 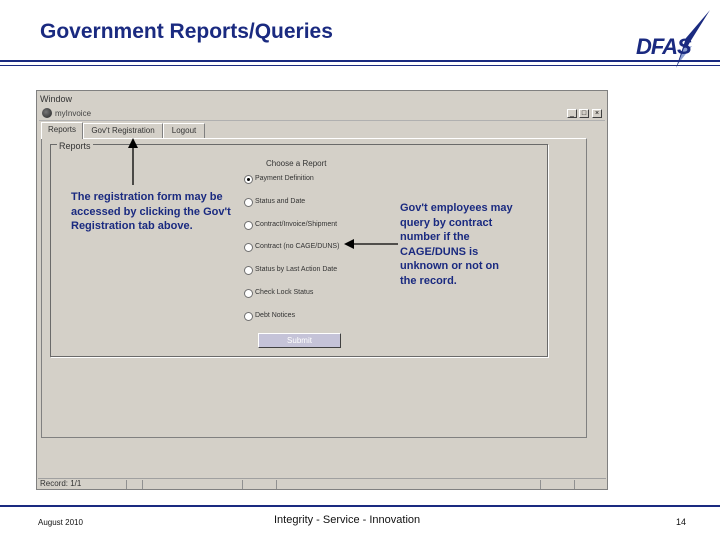 What do you see at coordinates (299, 340) in the screenshot?
I see `submit-button: Submit` at bounding box center [299, 340].